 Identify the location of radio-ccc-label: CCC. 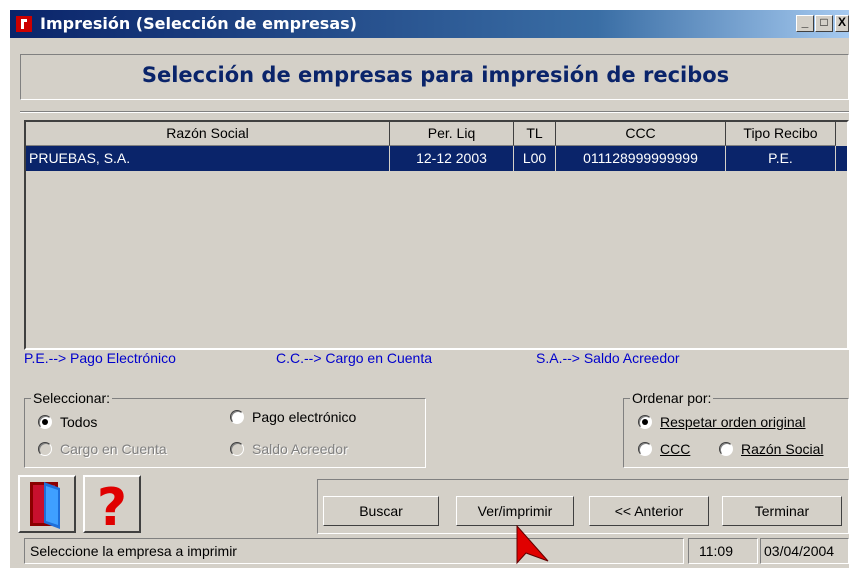
(675, 449).